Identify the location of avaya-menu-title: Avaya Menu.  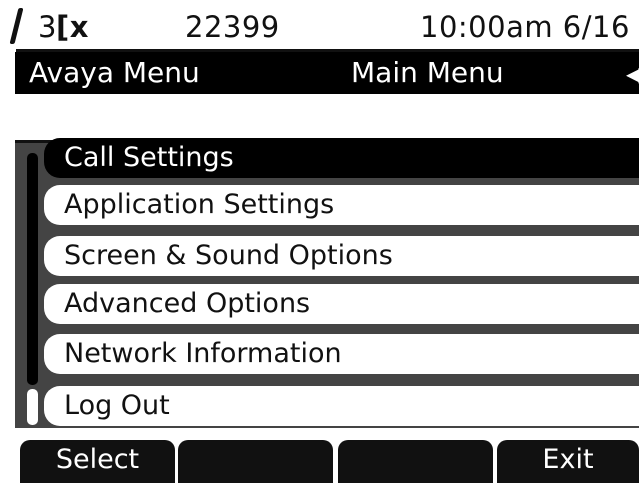
(114, 72).